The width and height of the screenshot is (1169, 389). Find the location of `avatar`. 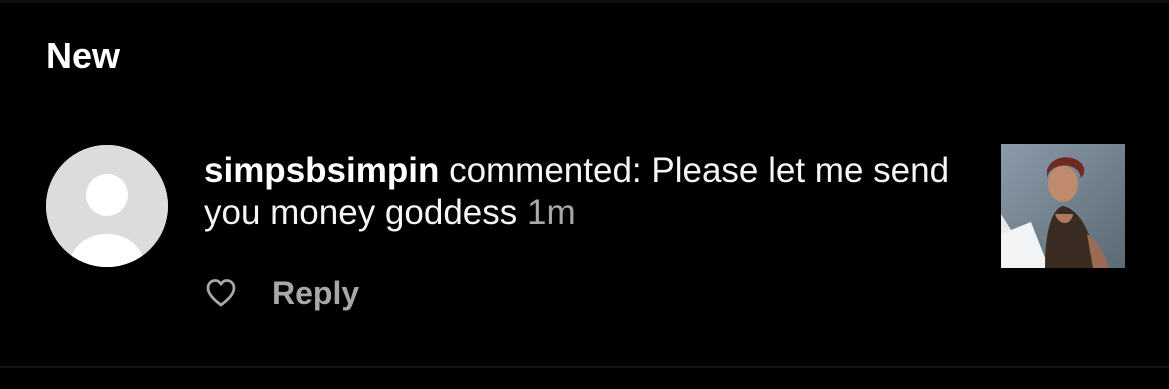

avatar is located at coordinates (107, 206).